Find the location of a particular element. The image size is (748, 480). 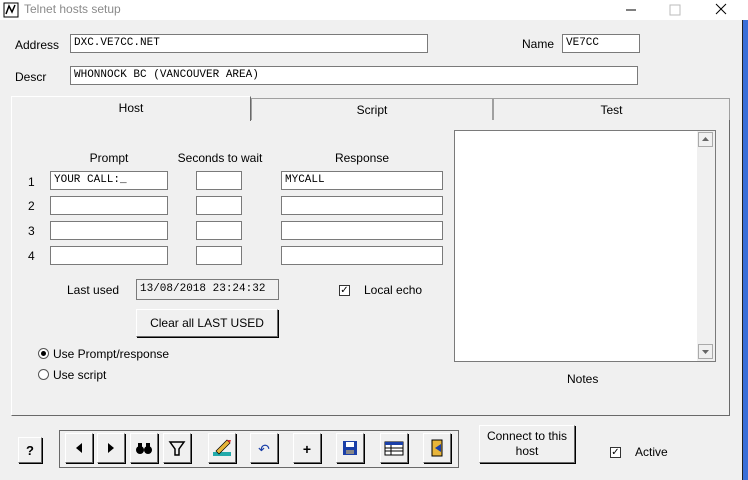

add-button: + is located at coordinates (307, 448).